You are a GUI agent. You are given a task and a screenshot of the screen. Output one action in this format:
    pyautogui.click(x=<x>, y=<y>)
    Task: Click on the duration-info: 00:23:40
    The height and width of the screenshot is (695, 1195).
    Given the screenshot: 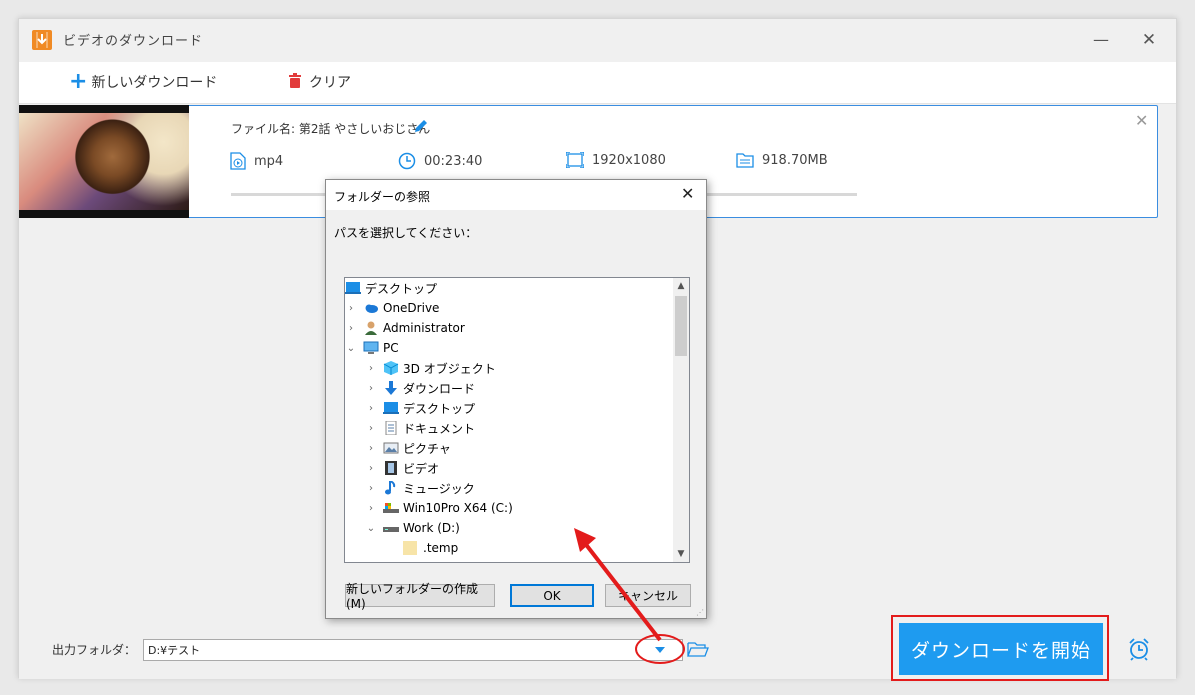 What is the action you would take?
    pyautogui.click(x=440, y=161)
    